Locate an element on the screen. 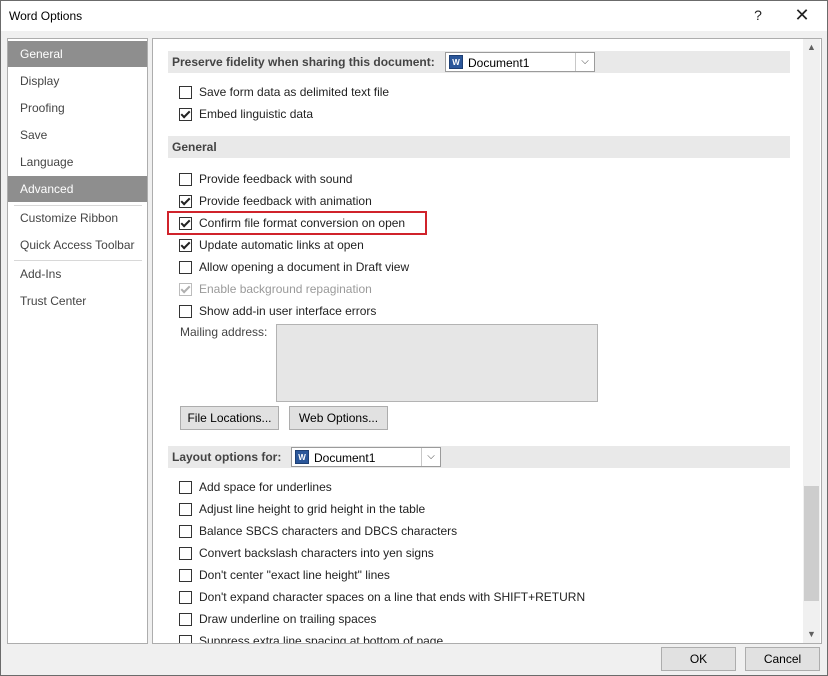  scroll-up-icon: ▲ is located at coordinates (811, 47).